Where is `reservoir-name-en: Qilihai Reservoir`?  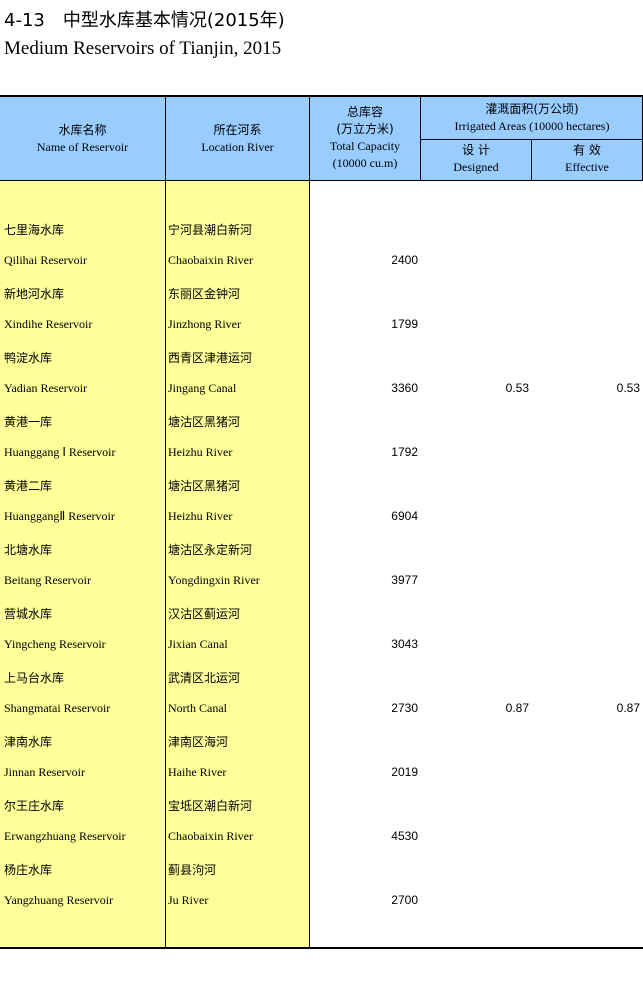 reservoir-name-en: Qilihai Reservoir is located at coordinates (45, 260).